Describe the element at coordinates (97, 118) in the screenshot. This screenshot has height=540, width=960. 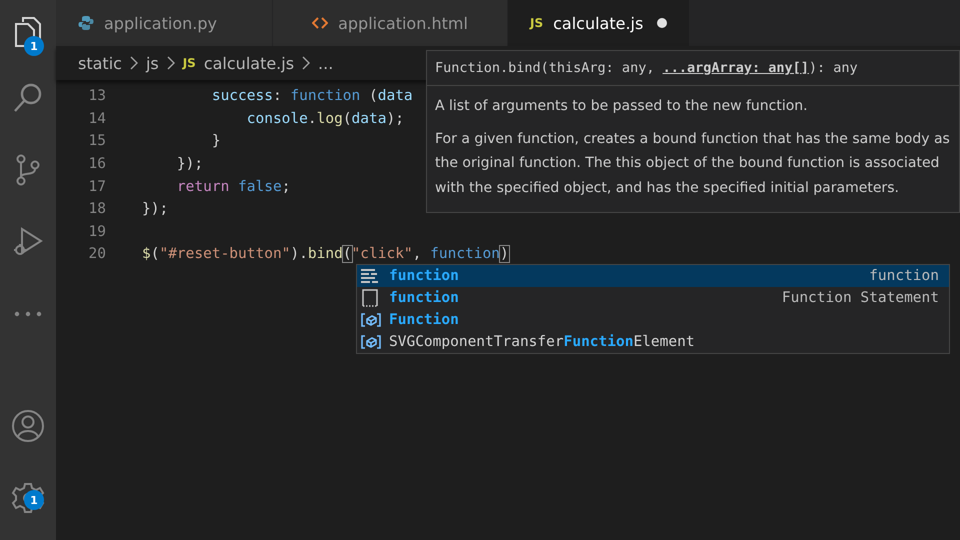
I see `line-number: 14` at that location.